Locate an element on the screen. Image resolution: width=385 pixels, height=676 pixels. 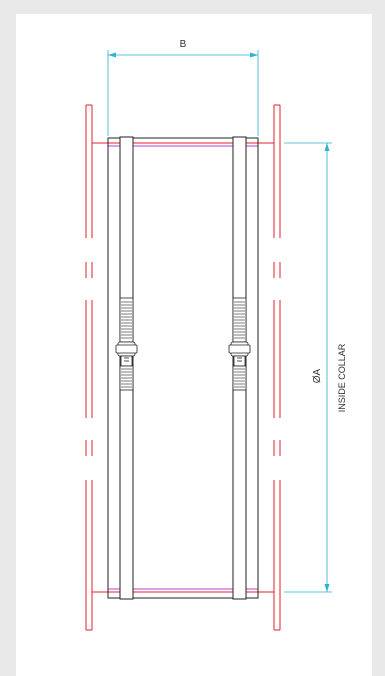
right-collar is located at coordinates (277, 367).